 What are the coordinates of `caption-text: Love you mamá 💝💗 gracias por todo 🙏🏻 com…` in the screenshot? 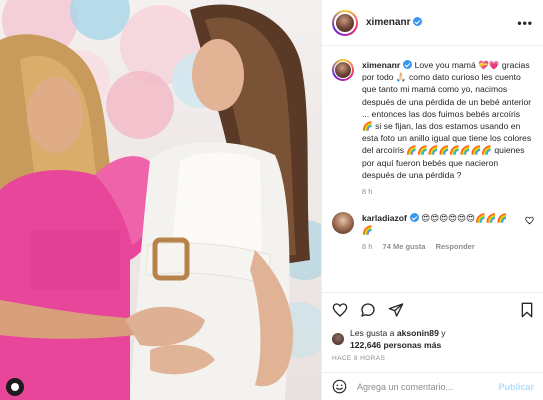 It's located at (447, 120).